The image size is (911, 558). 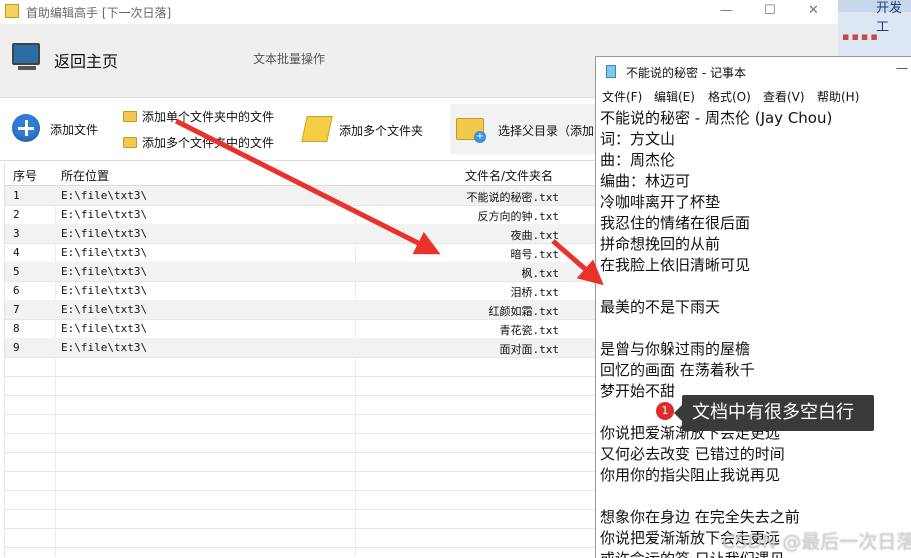 I want to click on annotation-arrows, so click(x=389, y=202).